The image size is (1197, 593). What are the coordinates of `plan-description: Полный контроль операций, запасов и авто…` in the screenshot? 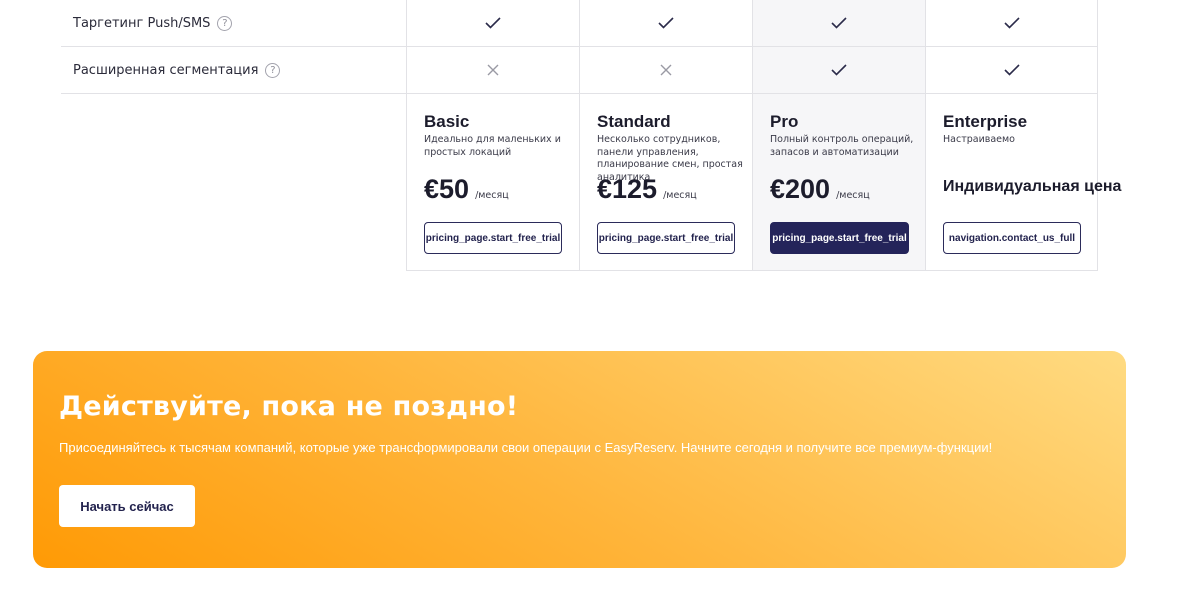 It's located at (842, 146).